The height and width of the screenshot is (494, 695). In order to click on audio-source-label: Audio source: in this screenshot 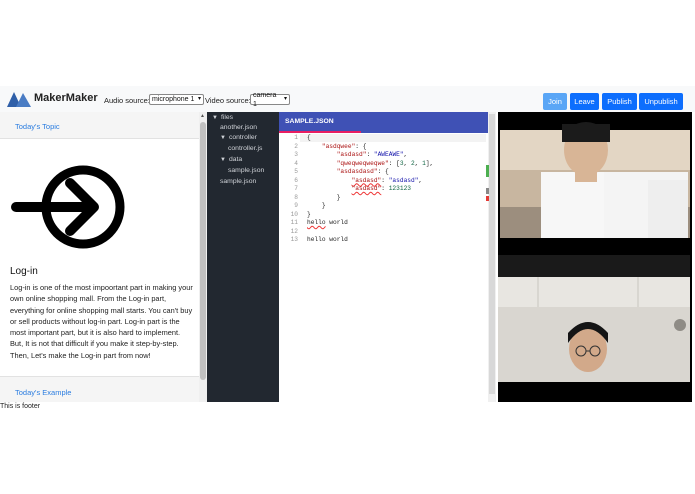, I will do `click(127, 100)`.